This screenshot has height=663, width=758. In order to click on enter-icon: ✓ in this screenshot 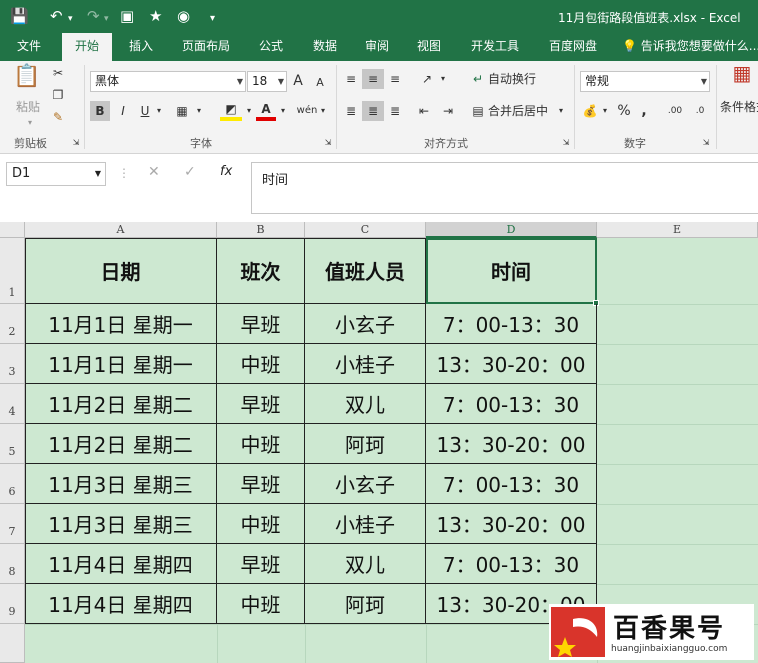, I will do `click(190, 172)`.